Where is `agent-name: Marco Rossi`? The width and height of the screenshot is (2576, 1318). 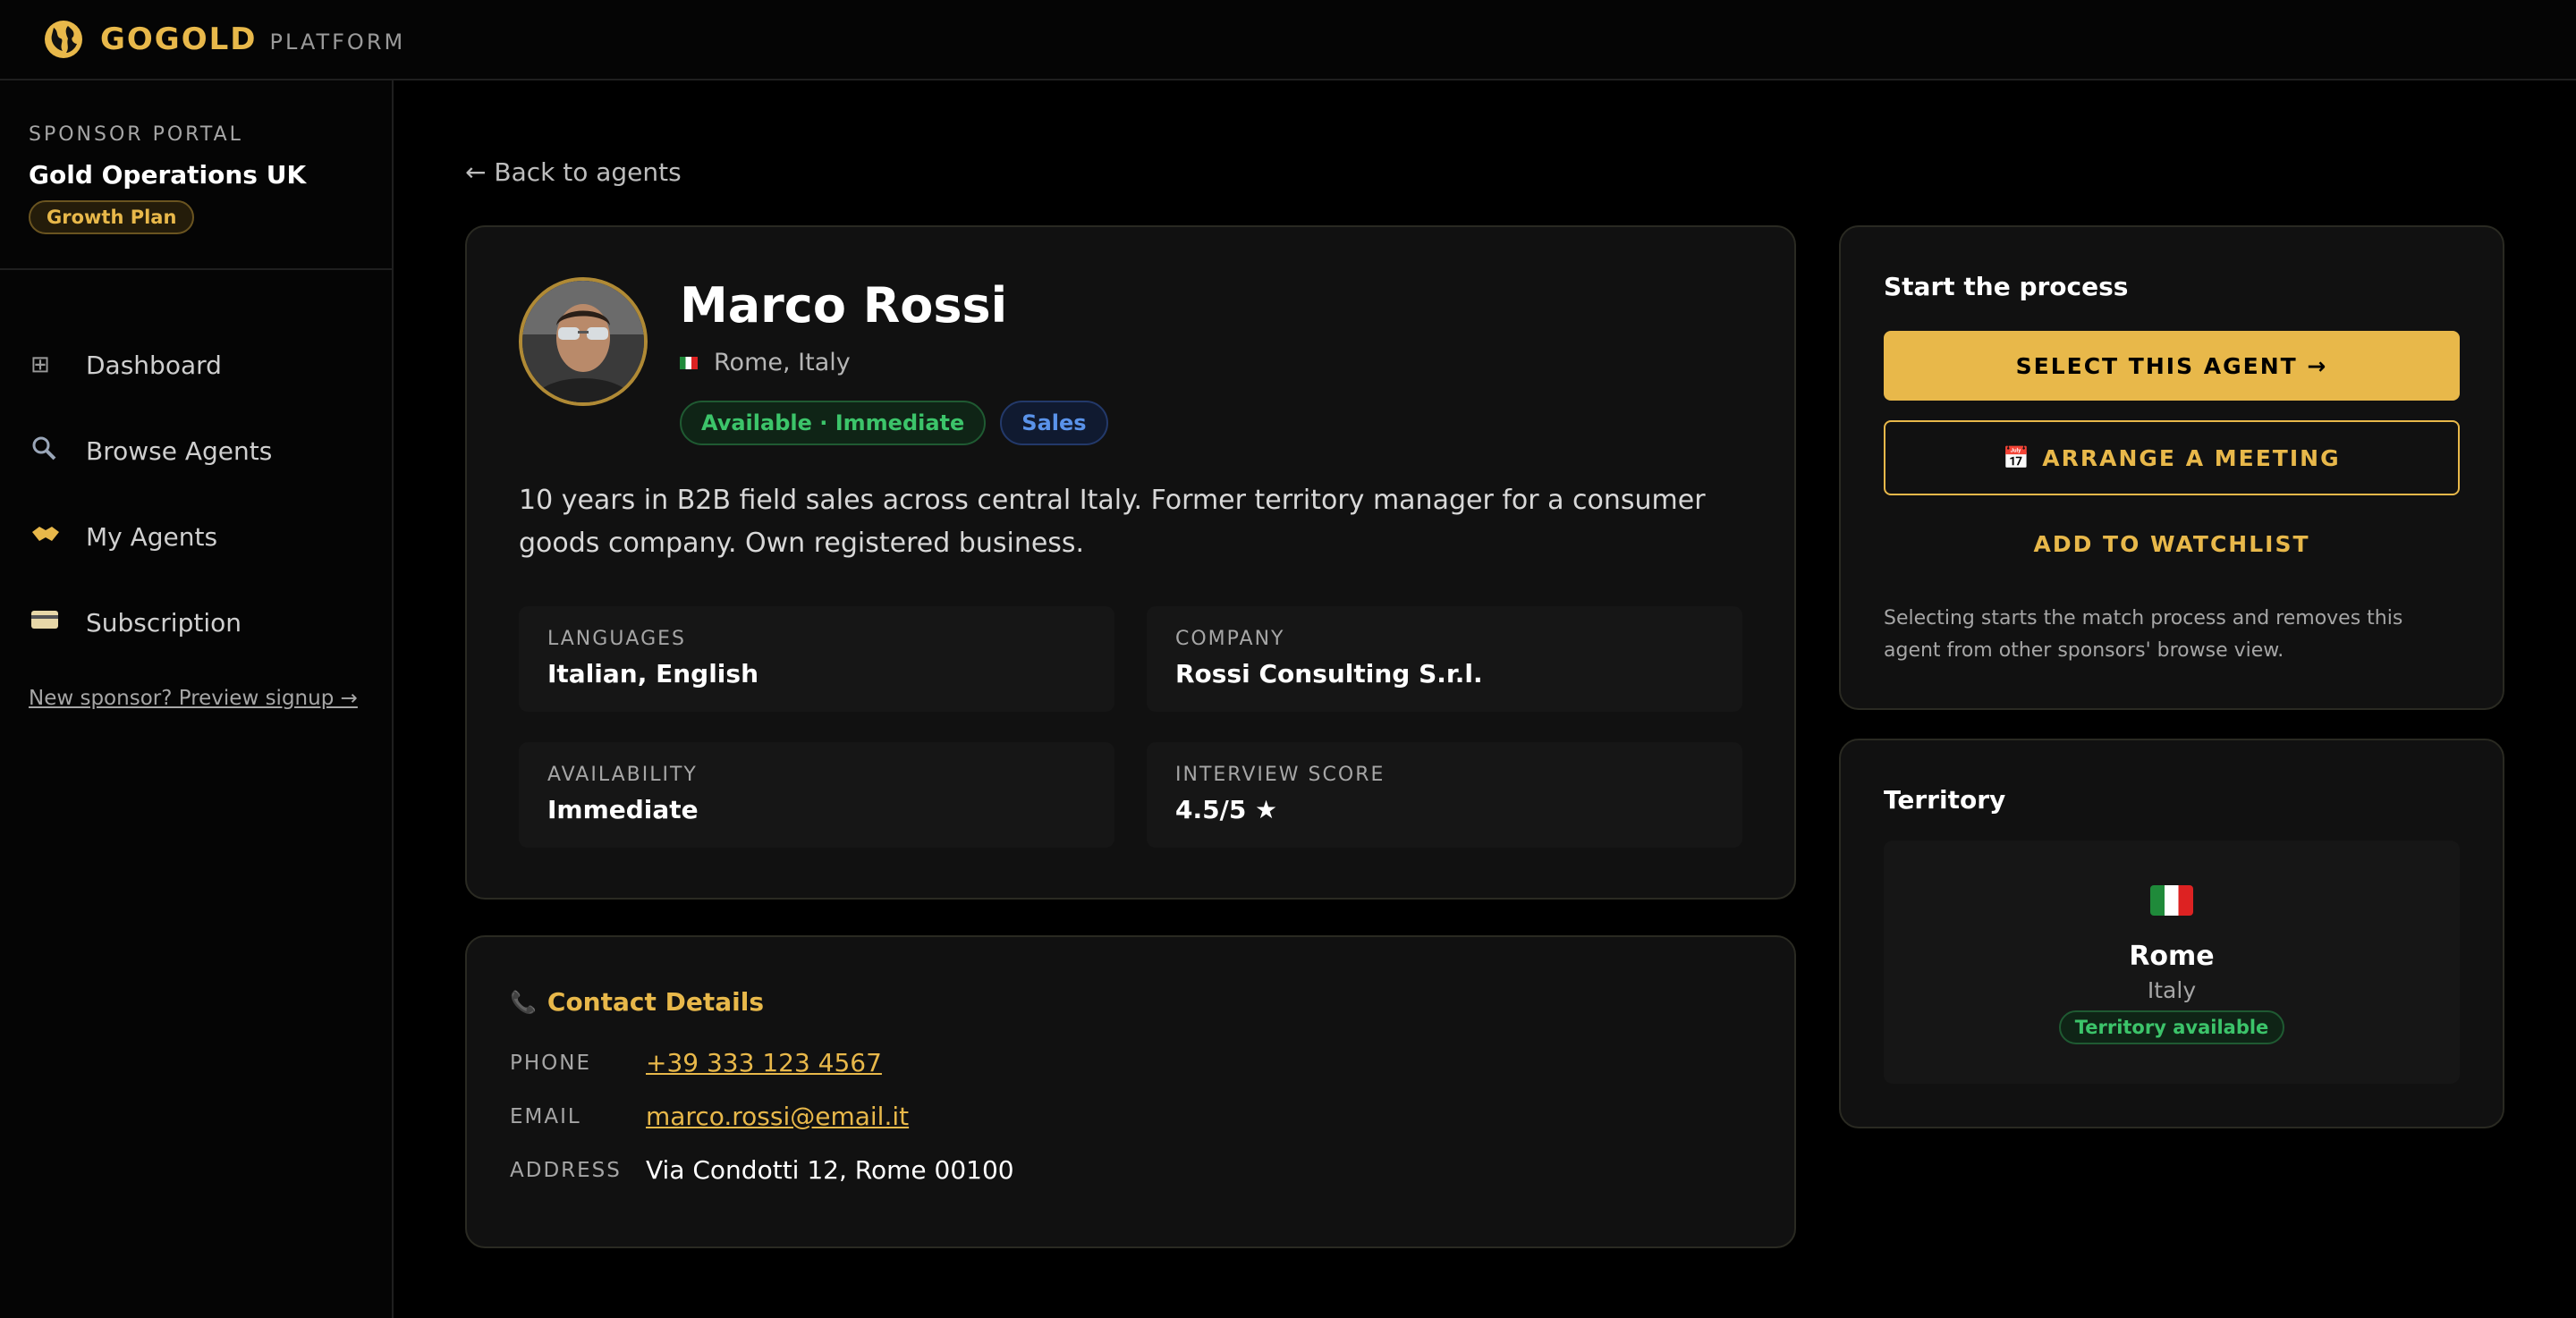
agent-name: Marco Rossi is located at coordinates (844, 306).